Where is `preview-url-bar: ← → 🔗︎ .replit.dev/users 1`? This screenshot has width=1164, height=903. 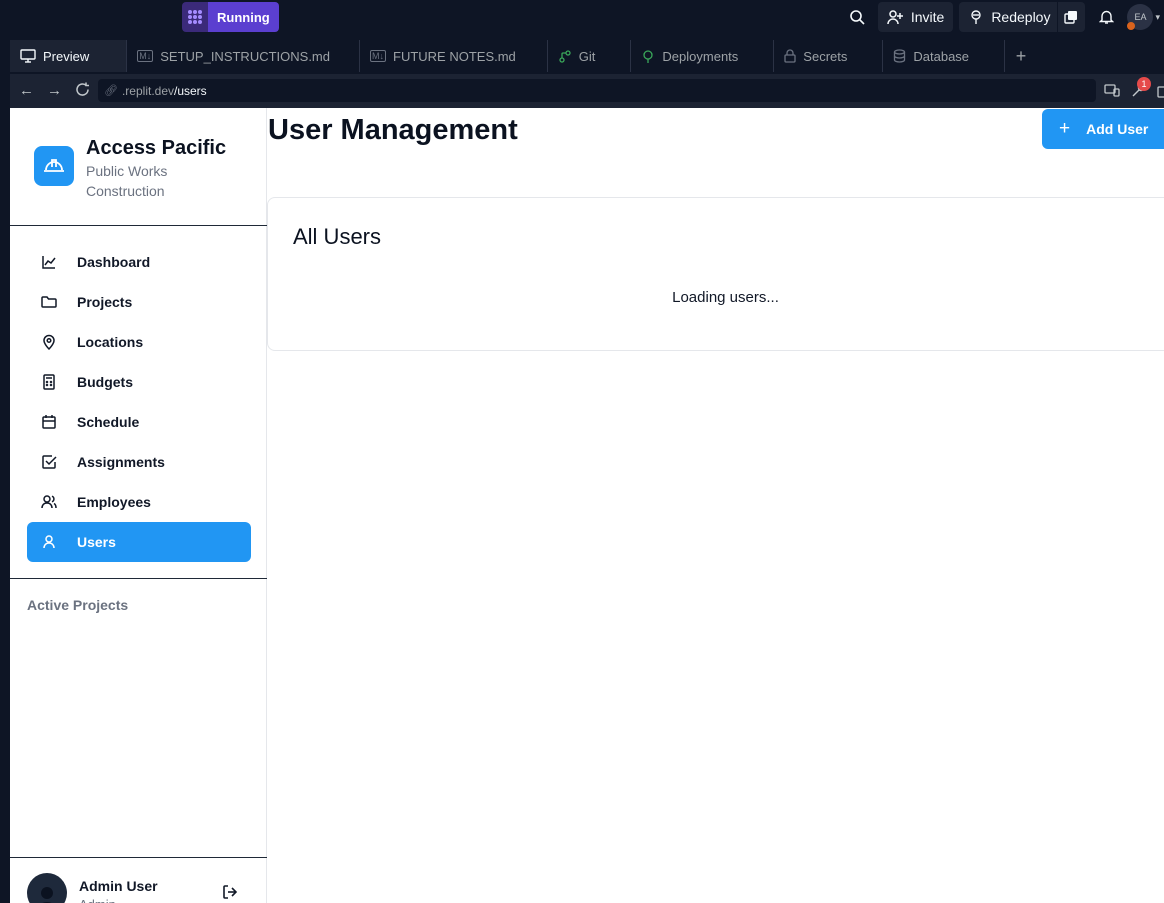 preview-url-bar: ← → 🔗︎ .replit.dev/users 1 is located at coordinates (587, 91).